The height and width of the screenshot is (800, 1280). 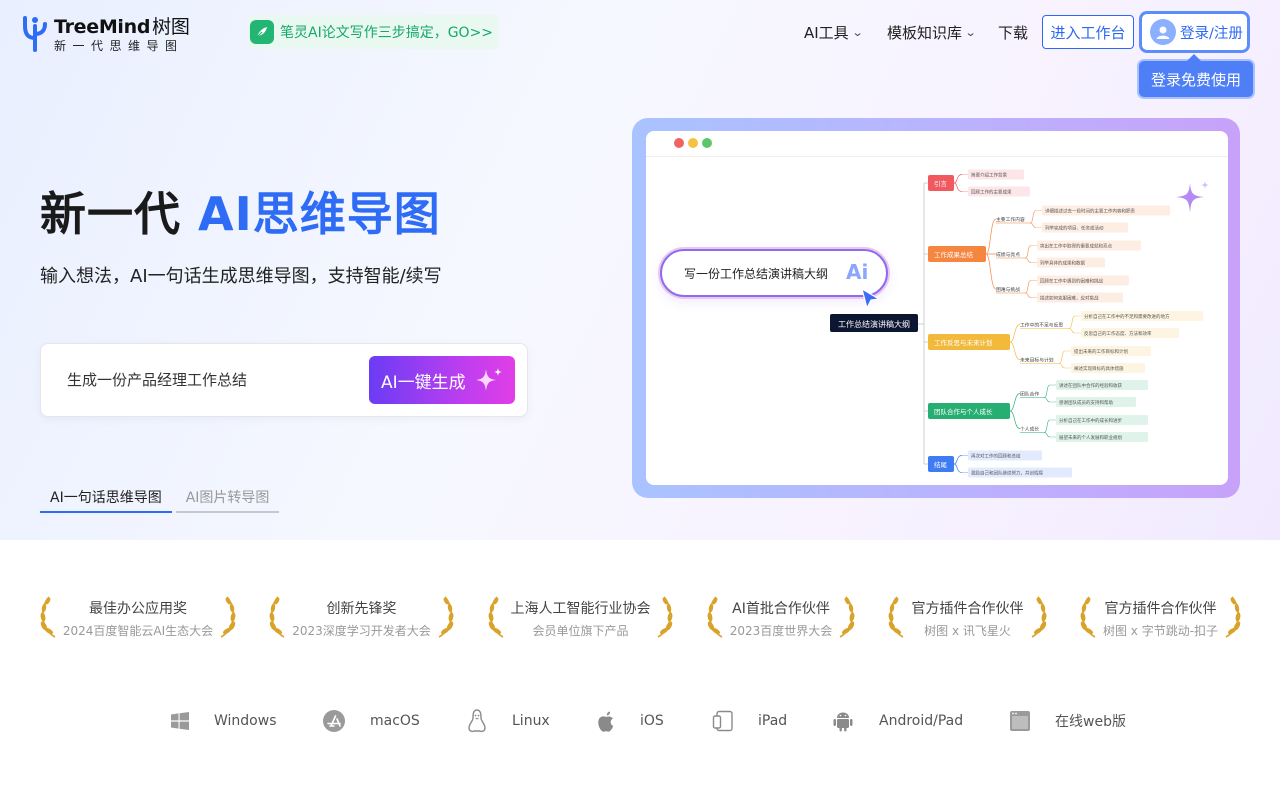 What do you see at coordinates (826, 32) in the screenshot?
I see `nav-ai-tools-label: AI工具` at bounding box center [826, 32].